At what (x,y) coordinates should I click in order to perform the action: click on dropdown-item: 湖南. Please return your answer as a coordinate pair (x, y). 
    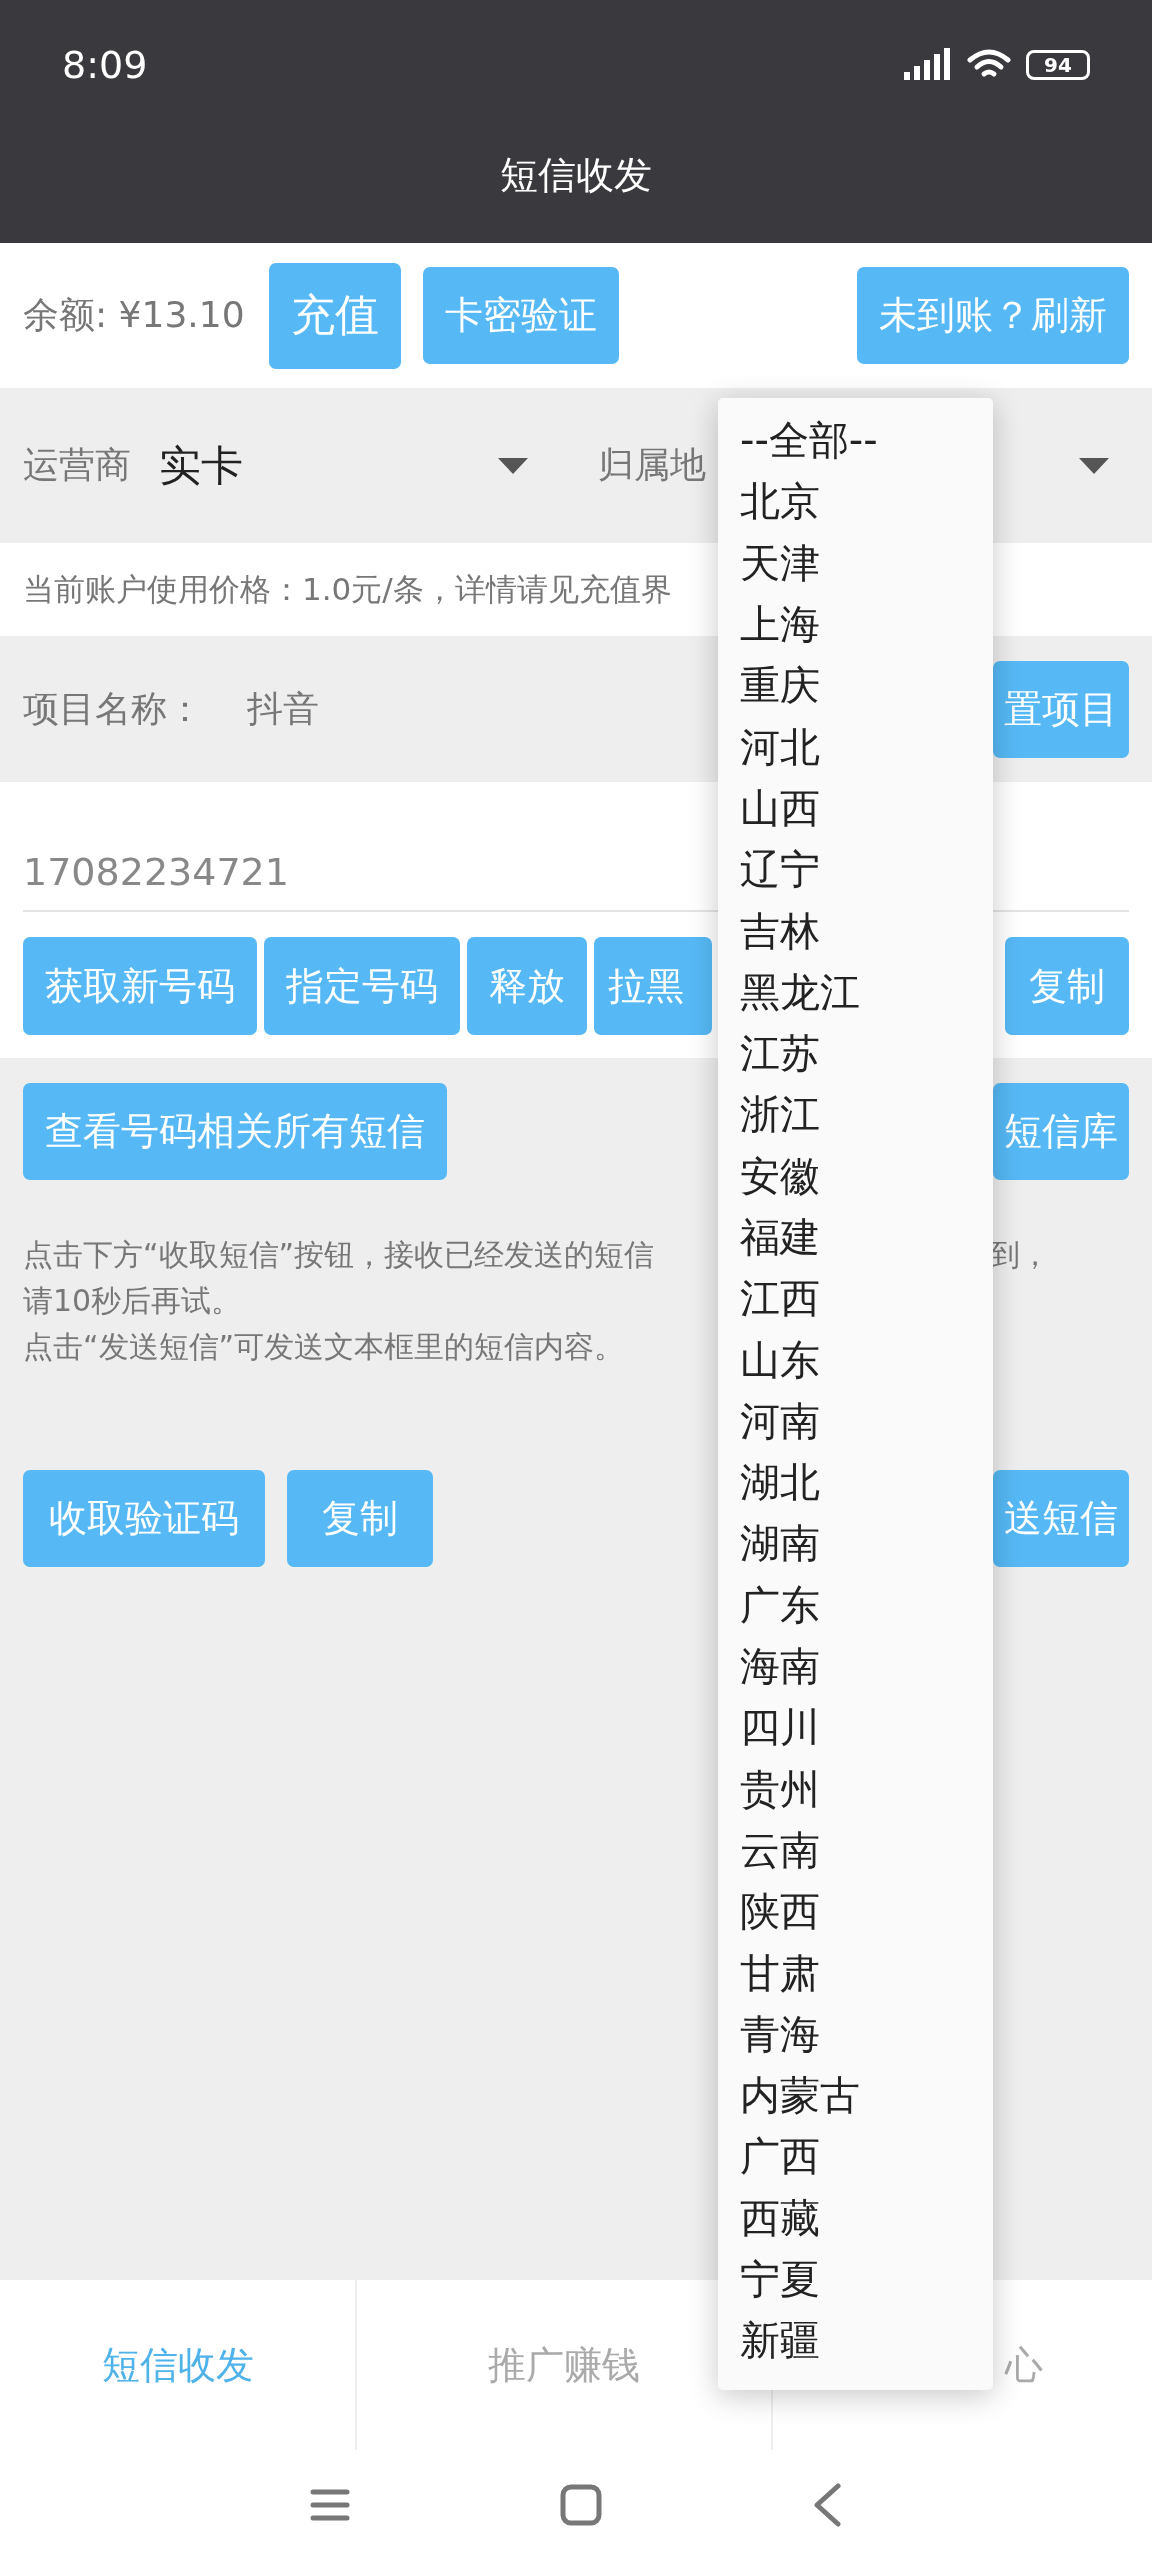
    Looking at the image, I should click on (855, 1544).